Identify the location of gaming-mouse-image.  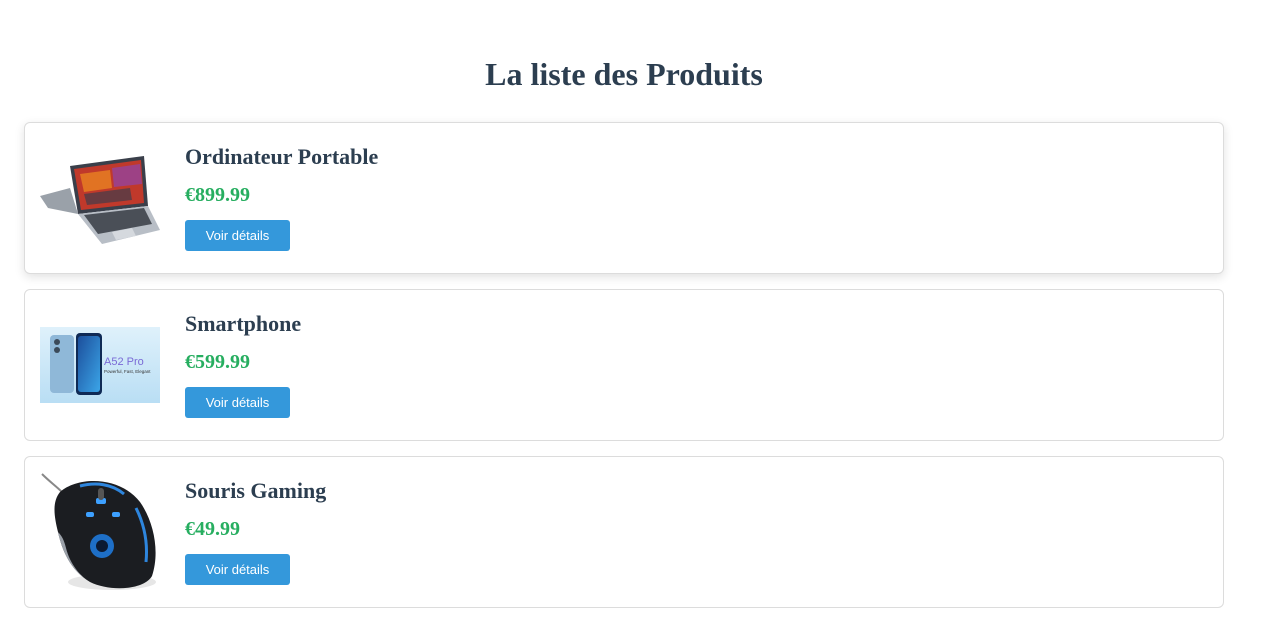
(100, 532).